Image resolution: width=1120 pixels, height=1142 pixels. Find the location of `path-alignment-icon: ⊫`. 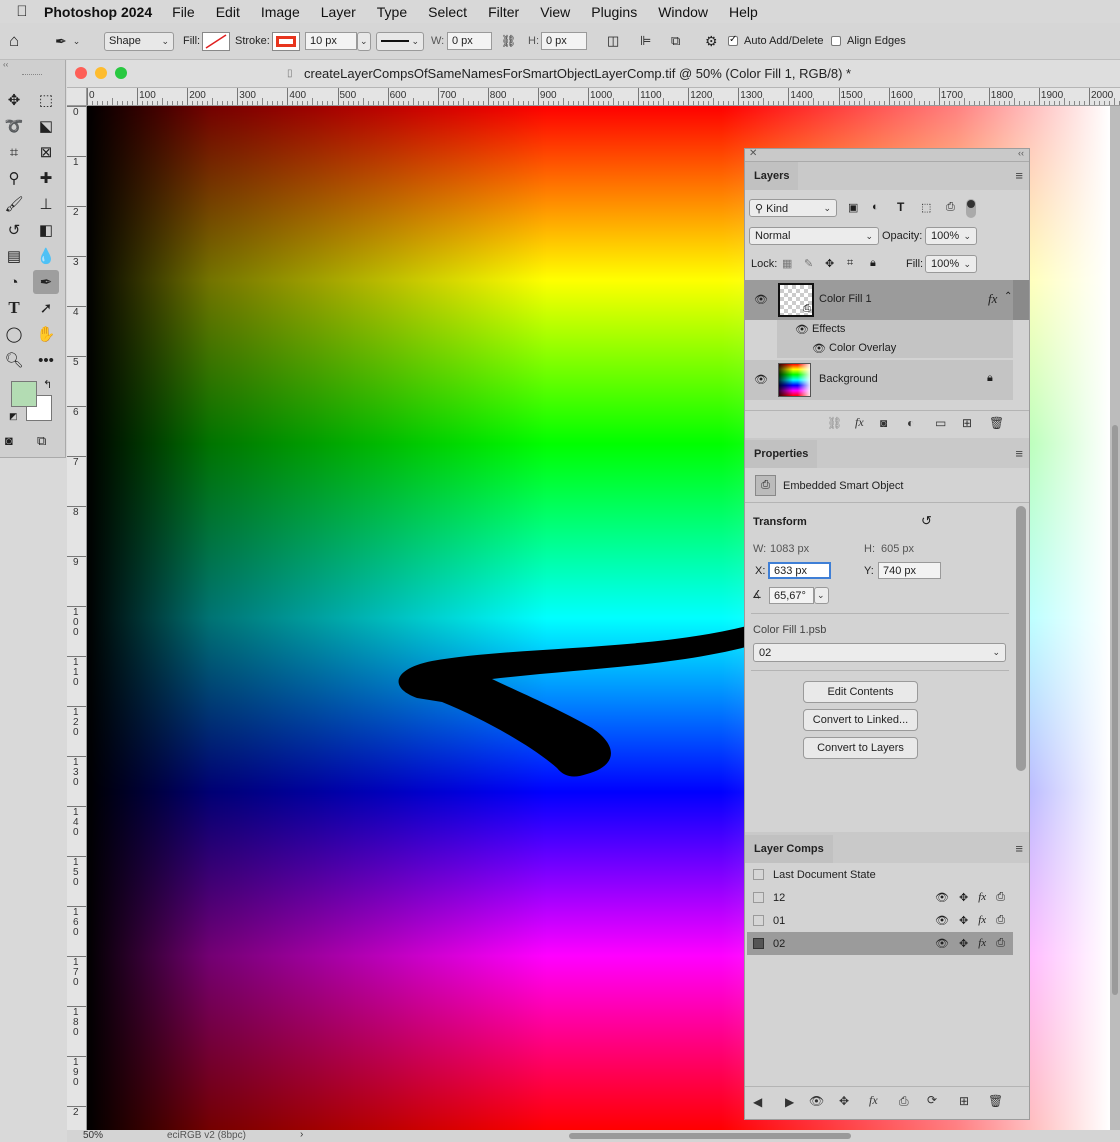

path-alignment-icon: ⊫ is located at coordinates (645, 41).